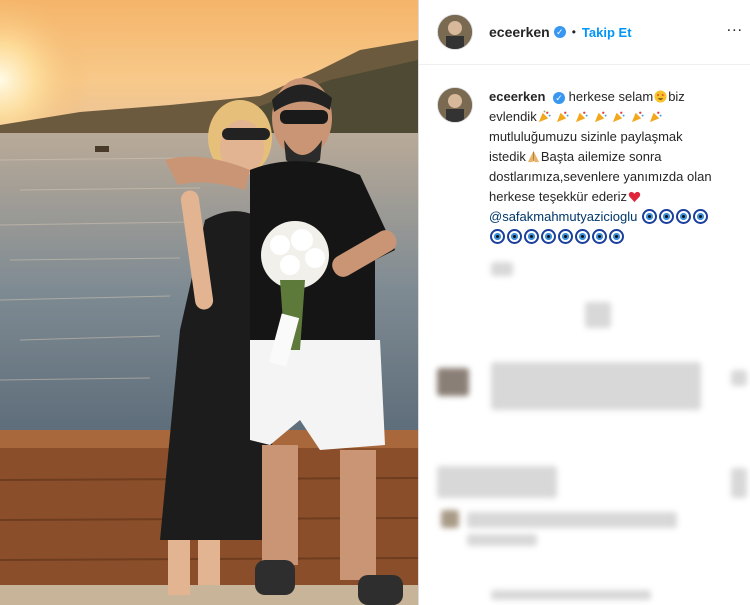  What do you see at coordinates (563, 216) in the screenshot?
I see `mention-link: @safakmahmutyazicioglu` at bounding box center [563, 216].